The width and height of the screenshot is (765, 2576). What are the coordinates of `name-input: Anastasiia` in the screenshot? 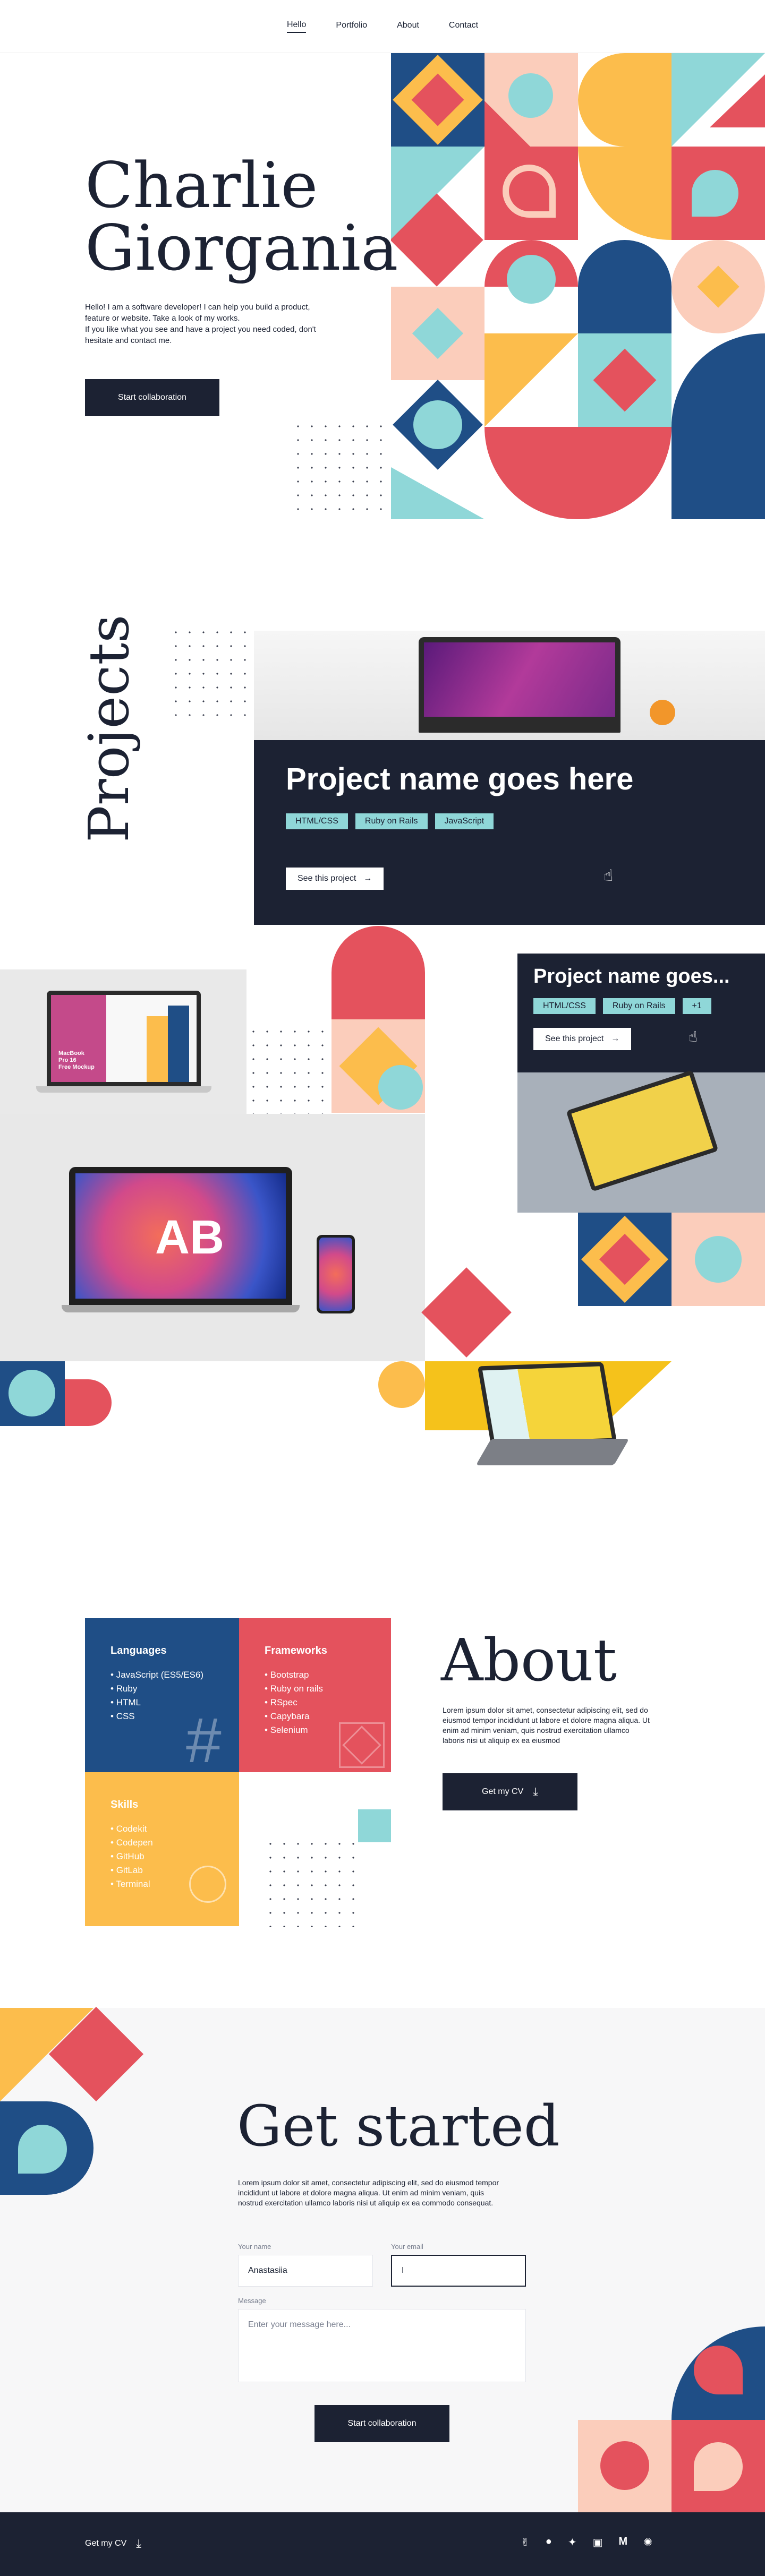 It's located at (305, 2271).